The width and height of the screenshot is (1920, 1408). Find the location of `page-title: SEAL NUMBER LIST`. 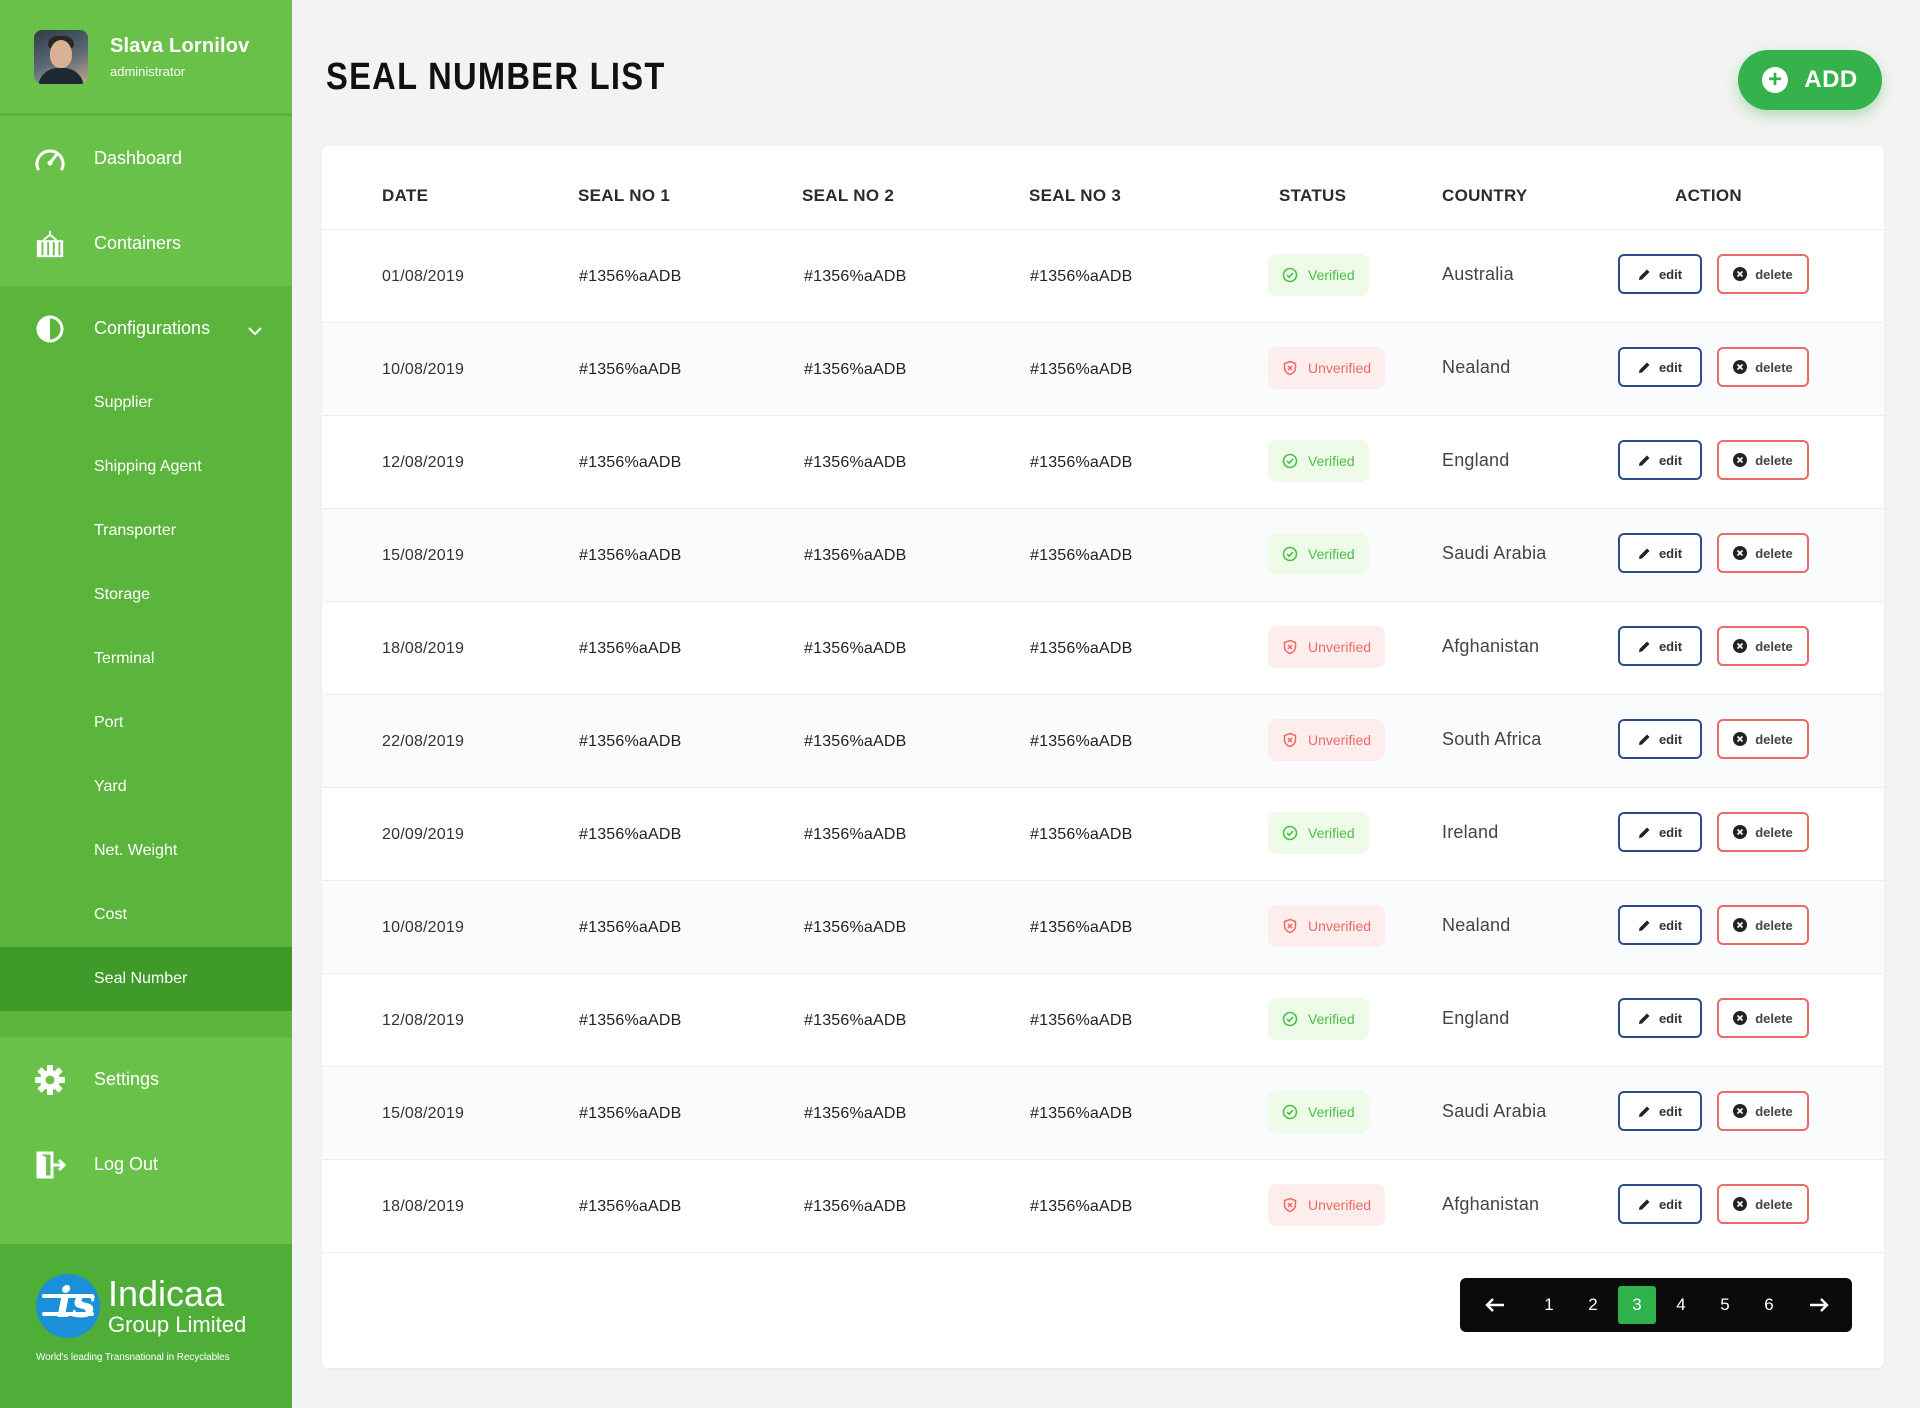

page-title: SEAL NUMBER LIST is located at coordinates (496, 77).